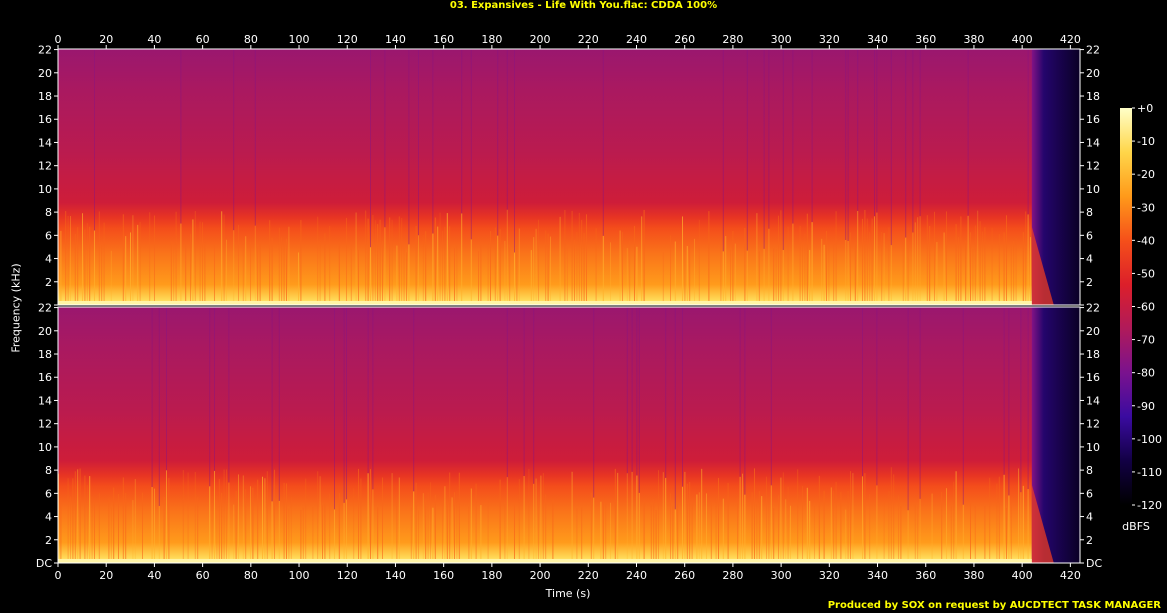 The width and height of the screenshot is (1167, 613). Describe the element at coordinates (1146, 340) in the screenshot. I see `colorbar-tick-label: -70` at that location.